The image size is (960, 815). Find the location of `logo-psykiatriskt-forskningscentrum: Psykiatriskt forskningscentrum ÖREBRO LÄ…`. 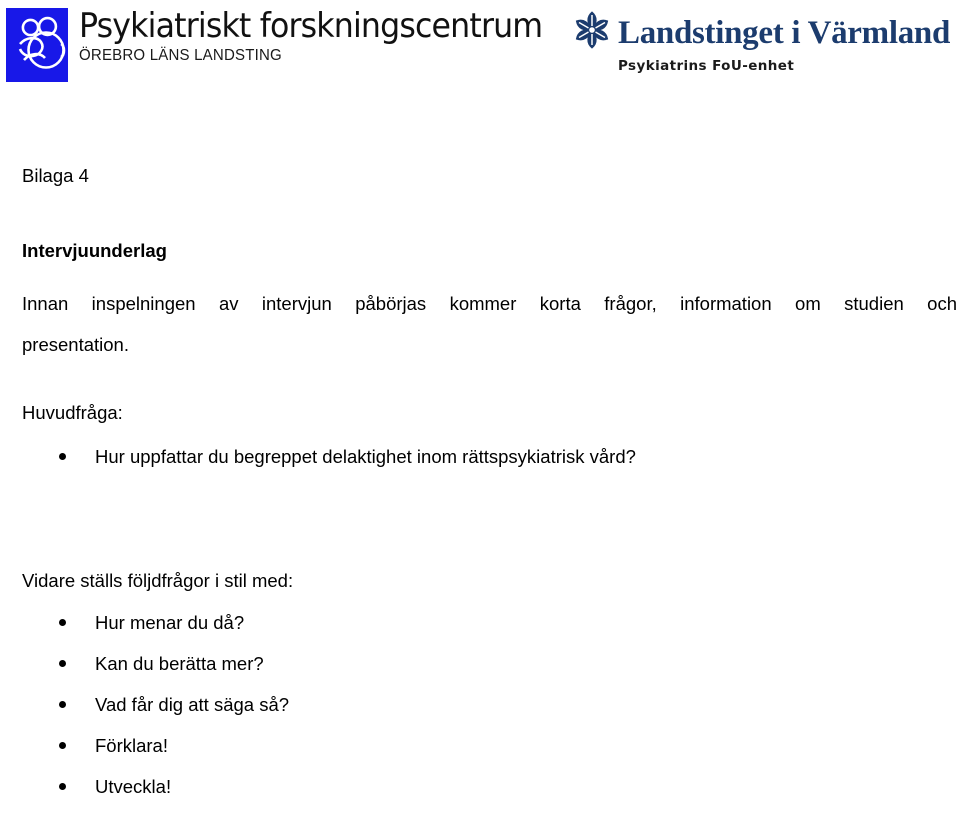

logo-psykiatriskt-forskningscentrum: Psykiatriskt forskningscentrum ÖREBRO LÄ… is located at coordinates (291, 44).